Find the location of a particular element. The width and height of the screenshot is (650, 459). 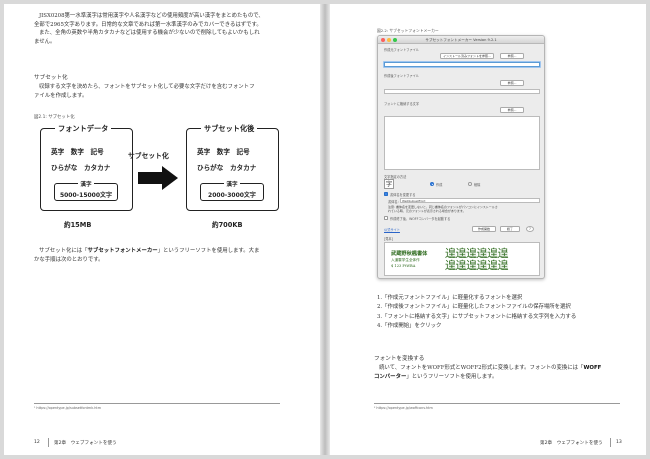

font-data-row-kana: ひらがな カタカナ is located at coordinates (81, 168).